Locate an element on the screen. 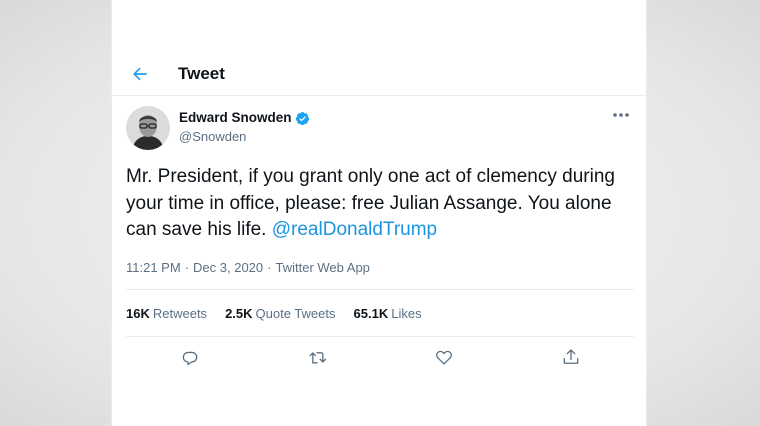 This screenshot has height=426, width=760. quote-tweets-count: 2.5K is located at coordinates (239, 313).